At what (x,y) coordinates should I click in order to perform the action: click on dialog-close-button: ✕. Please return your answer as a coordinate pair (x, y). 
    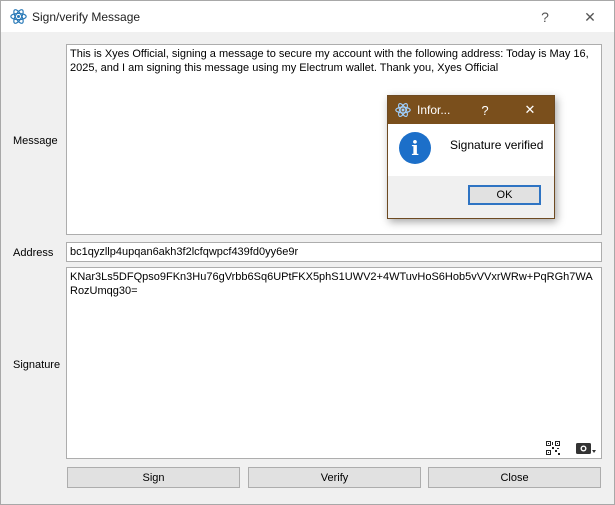
    Looking at the image, I should click on (530, 110).